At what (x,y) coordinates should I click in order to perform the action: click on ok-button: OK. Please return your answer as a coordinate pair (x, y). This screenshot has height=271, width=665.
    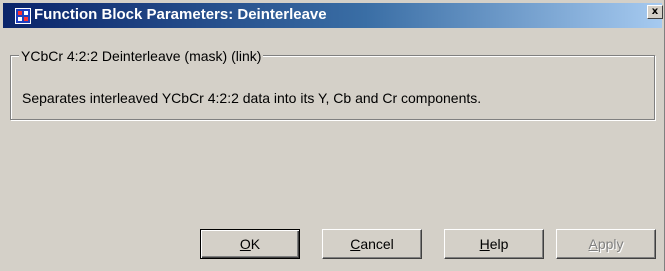
    Looking at the image, I should click on (250, 244).